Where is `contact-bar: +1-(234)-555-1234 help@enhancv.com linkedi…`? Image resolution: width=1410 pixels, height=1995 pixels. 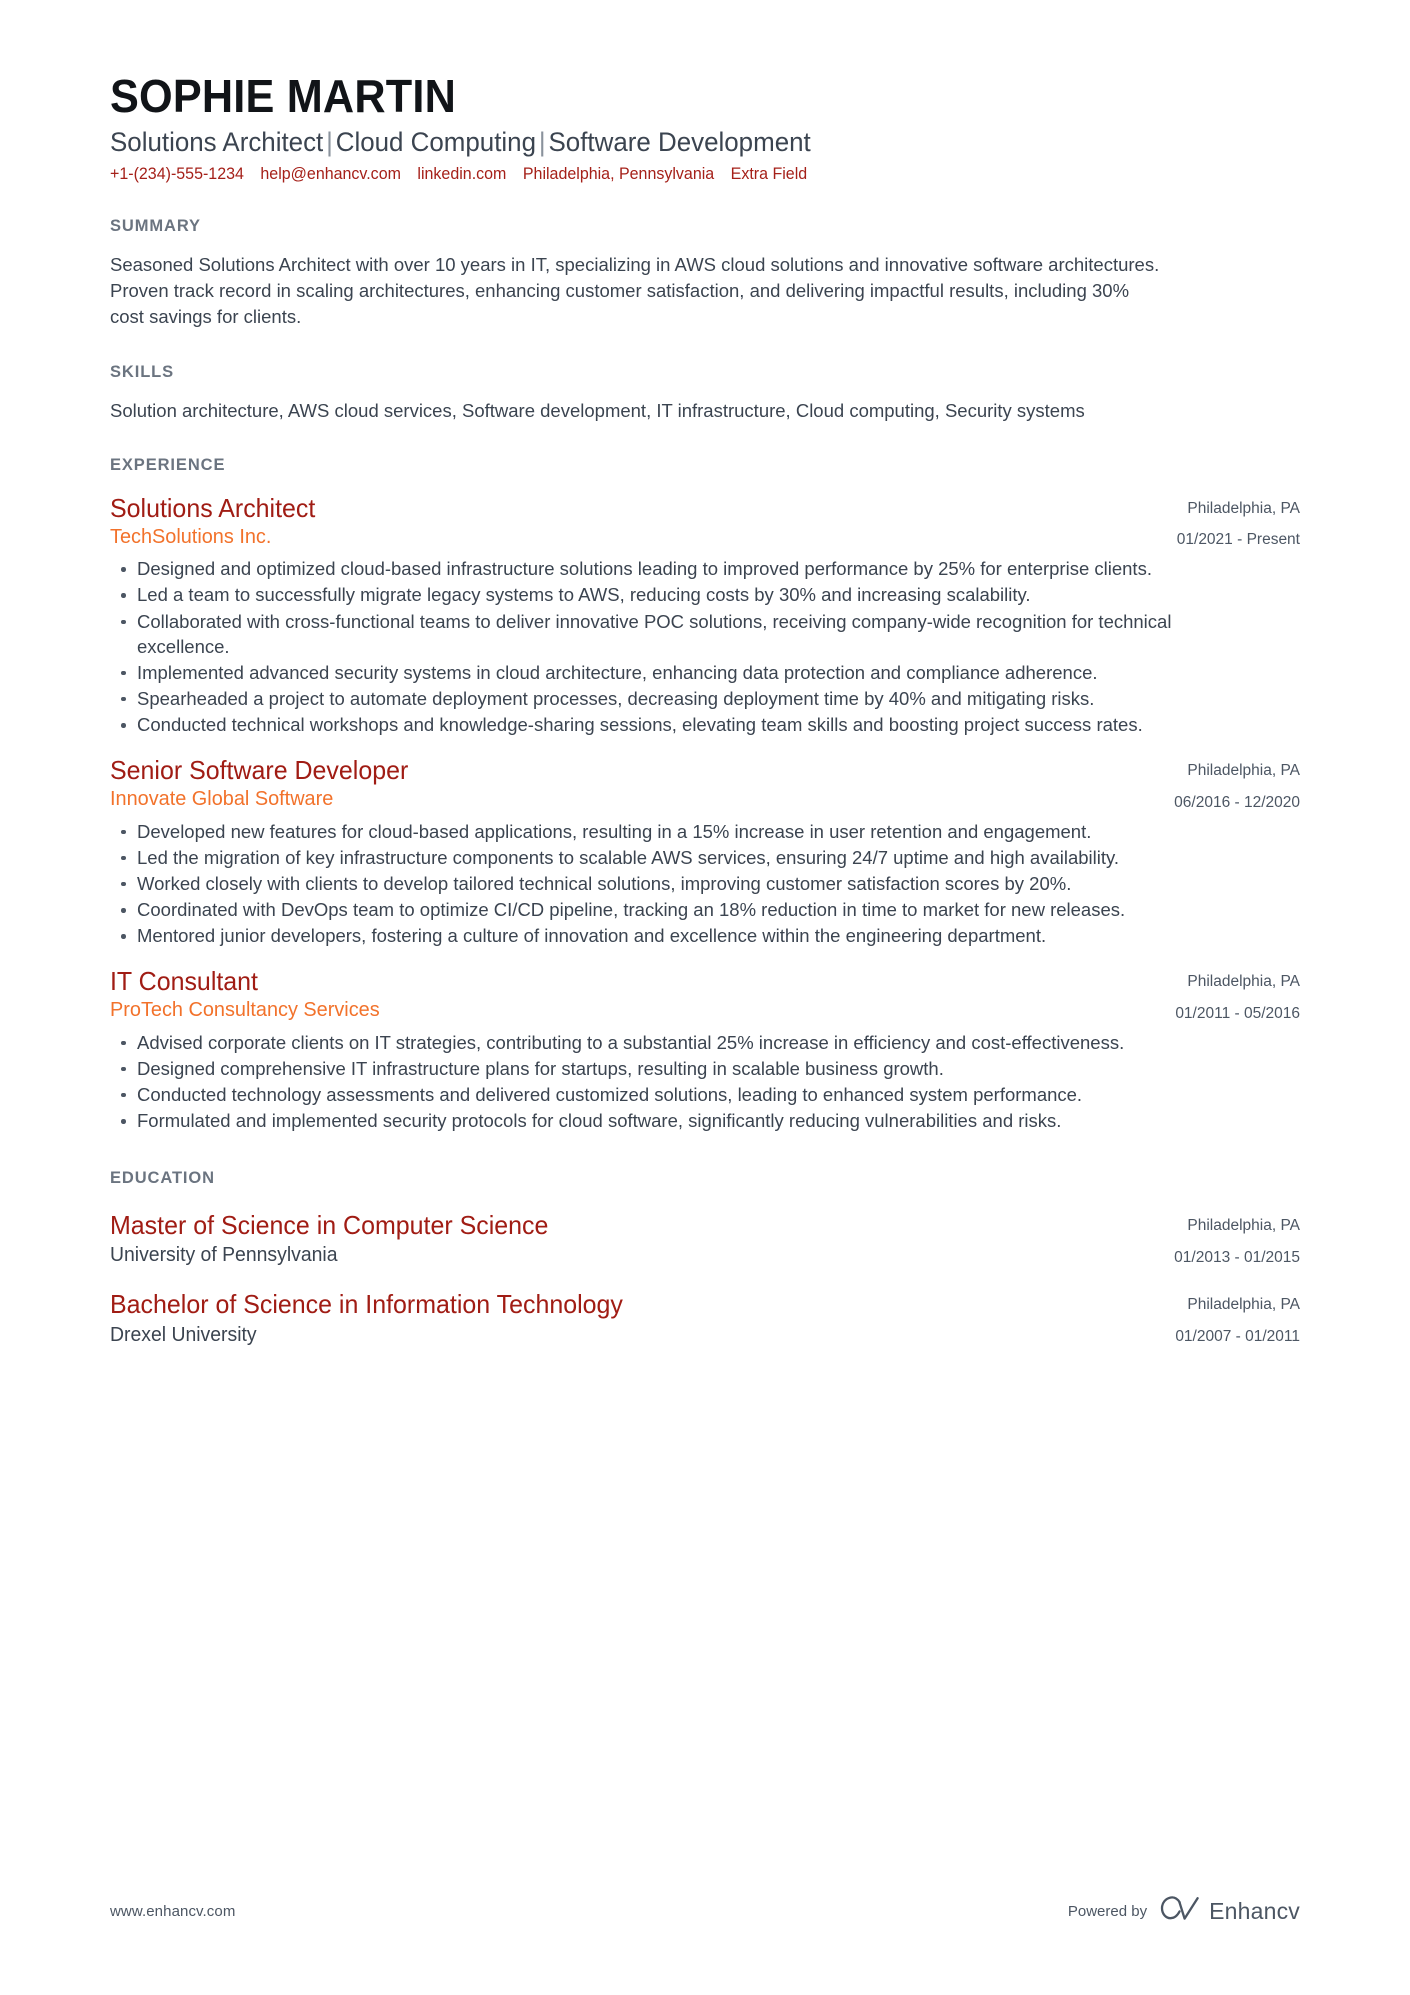 contact-bar: +1-(234)-555-1234 help@enhancv.com linkedi… is located at coordinates (687, 175).